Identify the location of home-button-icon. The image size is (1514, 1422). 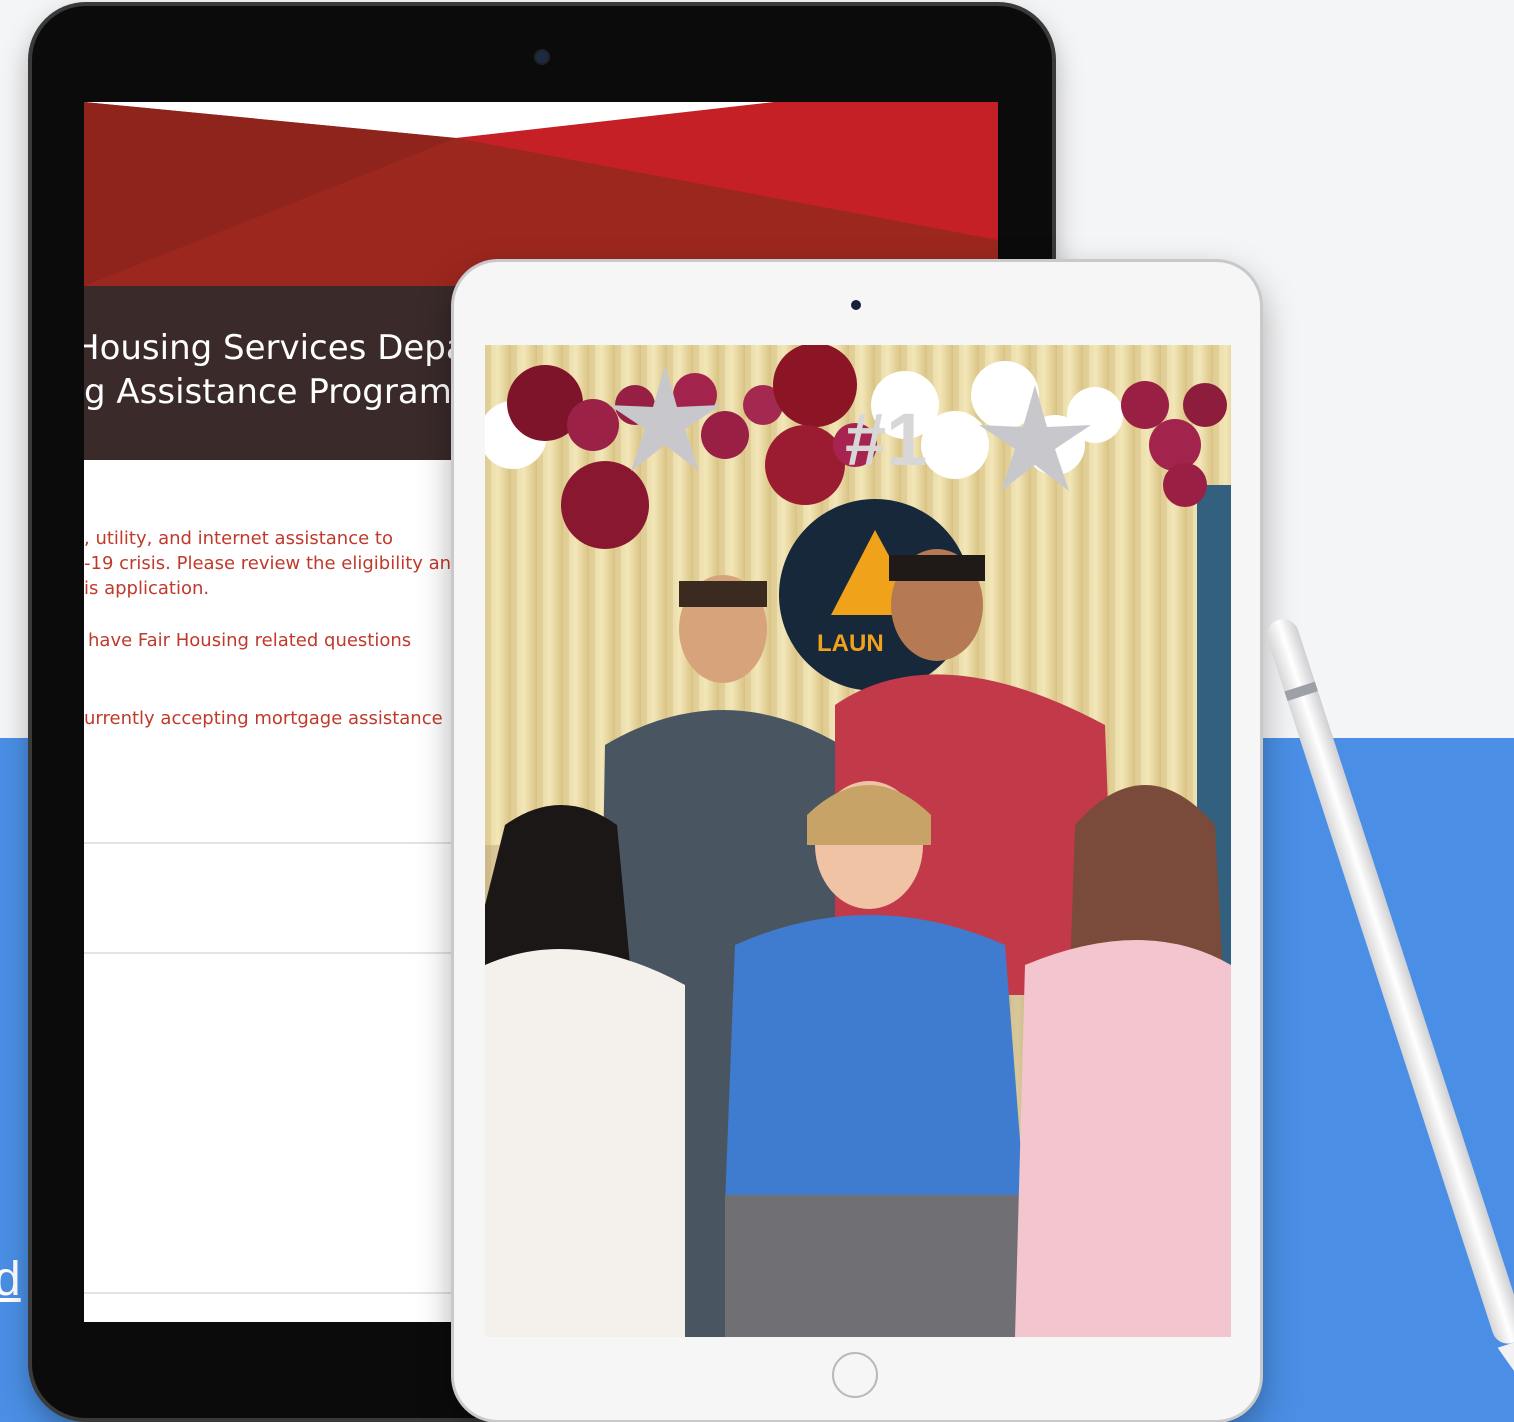
(855, 1375).